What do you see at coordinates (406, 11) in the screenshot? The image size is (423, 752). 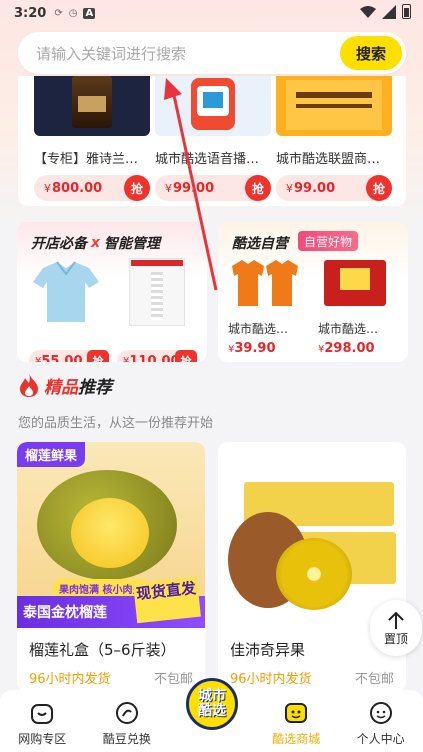 I see `battery-icon` at bounding box center [406, 11].